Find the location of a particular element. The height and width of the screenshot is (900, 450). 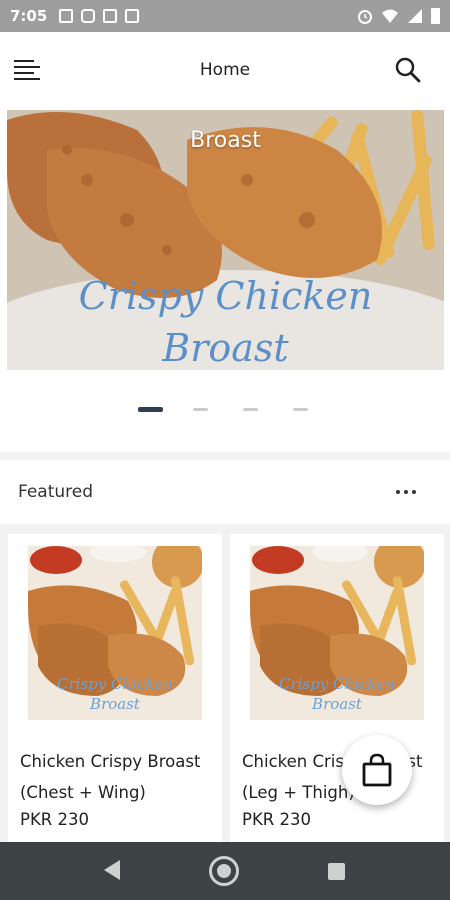

more-options-button is located at coordinates (406, 492).